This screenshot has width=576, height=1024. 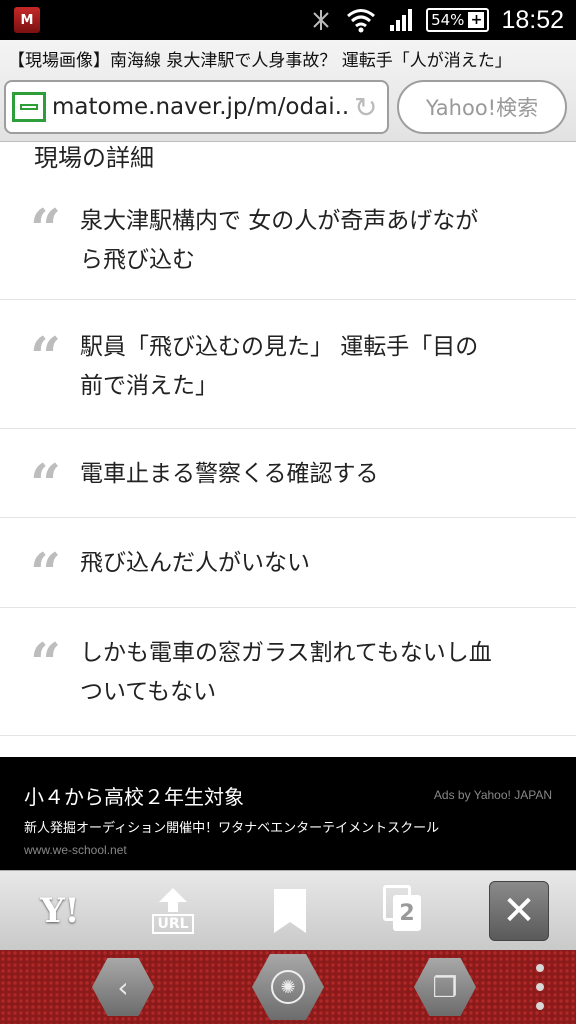 I want to click on url-label: URL, so click(x=173, y=924).